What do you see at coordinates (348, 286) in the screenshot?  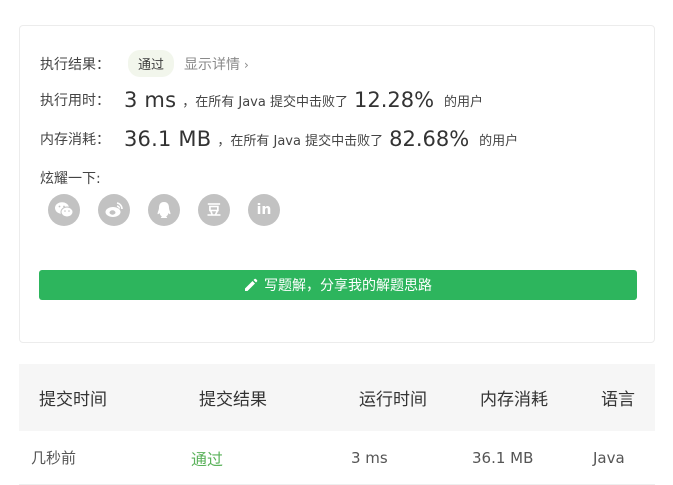 I see `write-solution-label: 写题解，分享我的解题思路` at bounding box center [348, 286].